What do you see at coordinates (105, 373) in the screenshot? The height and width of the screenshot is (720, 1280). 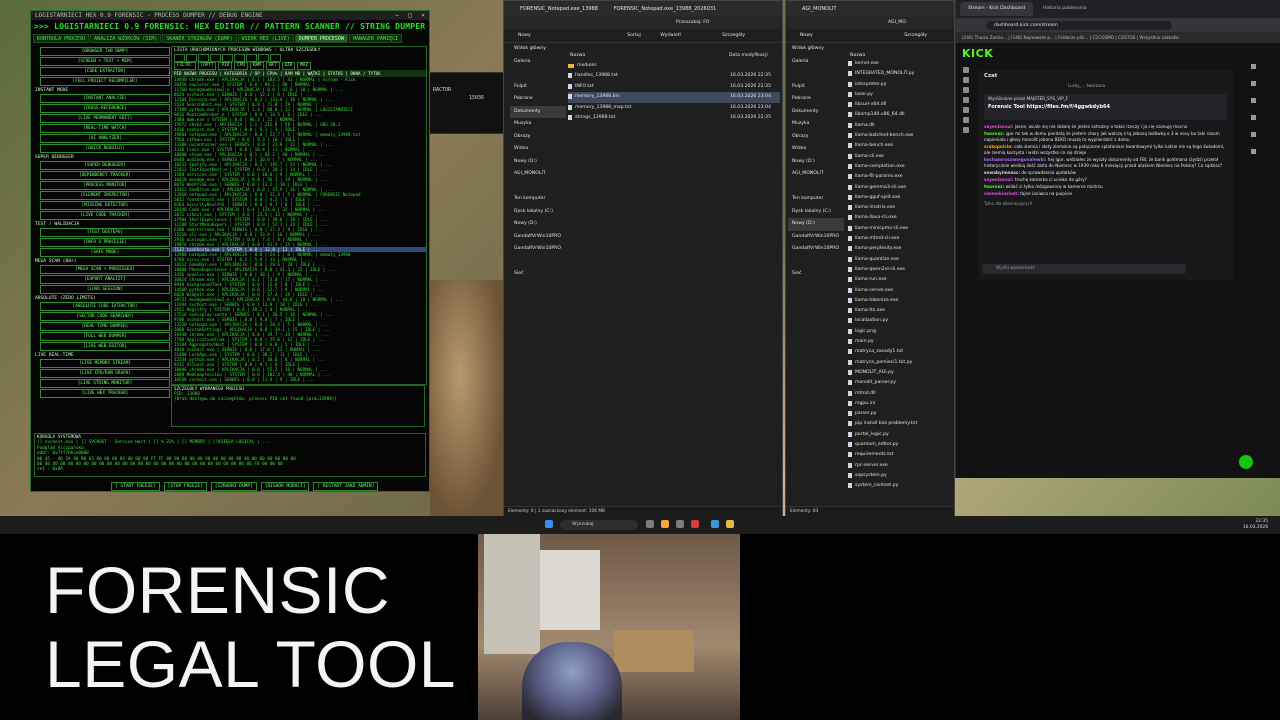 I see `sidebar-button: [LIVE CPU/RAM GRAPH]` at bounding box center [105, 373].